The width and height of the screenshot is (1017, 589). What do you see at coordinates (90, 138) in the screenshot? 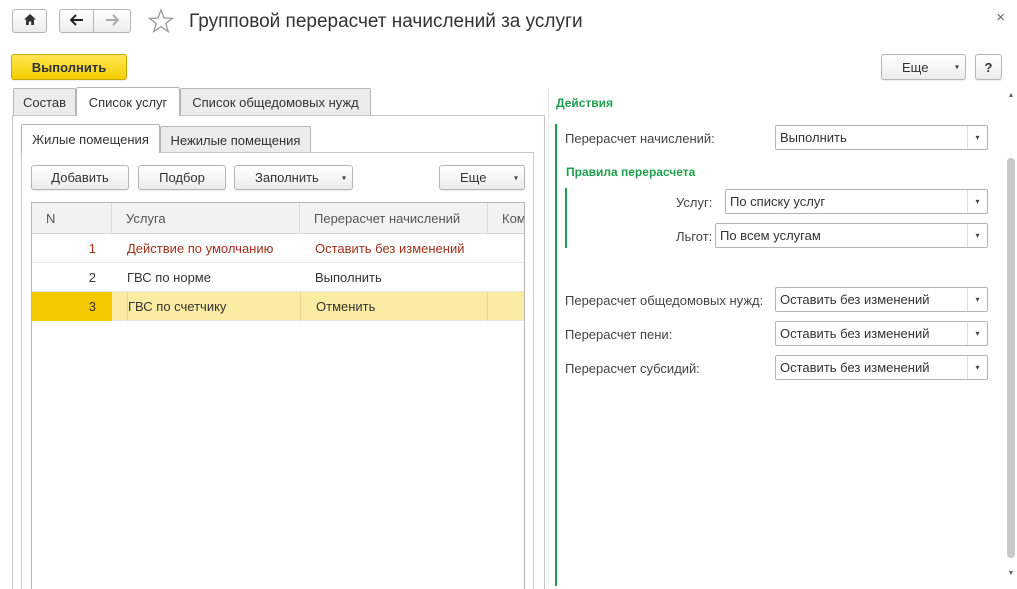
I see `tab-residential: Жилые помещения` at bounding box center [90, 138].